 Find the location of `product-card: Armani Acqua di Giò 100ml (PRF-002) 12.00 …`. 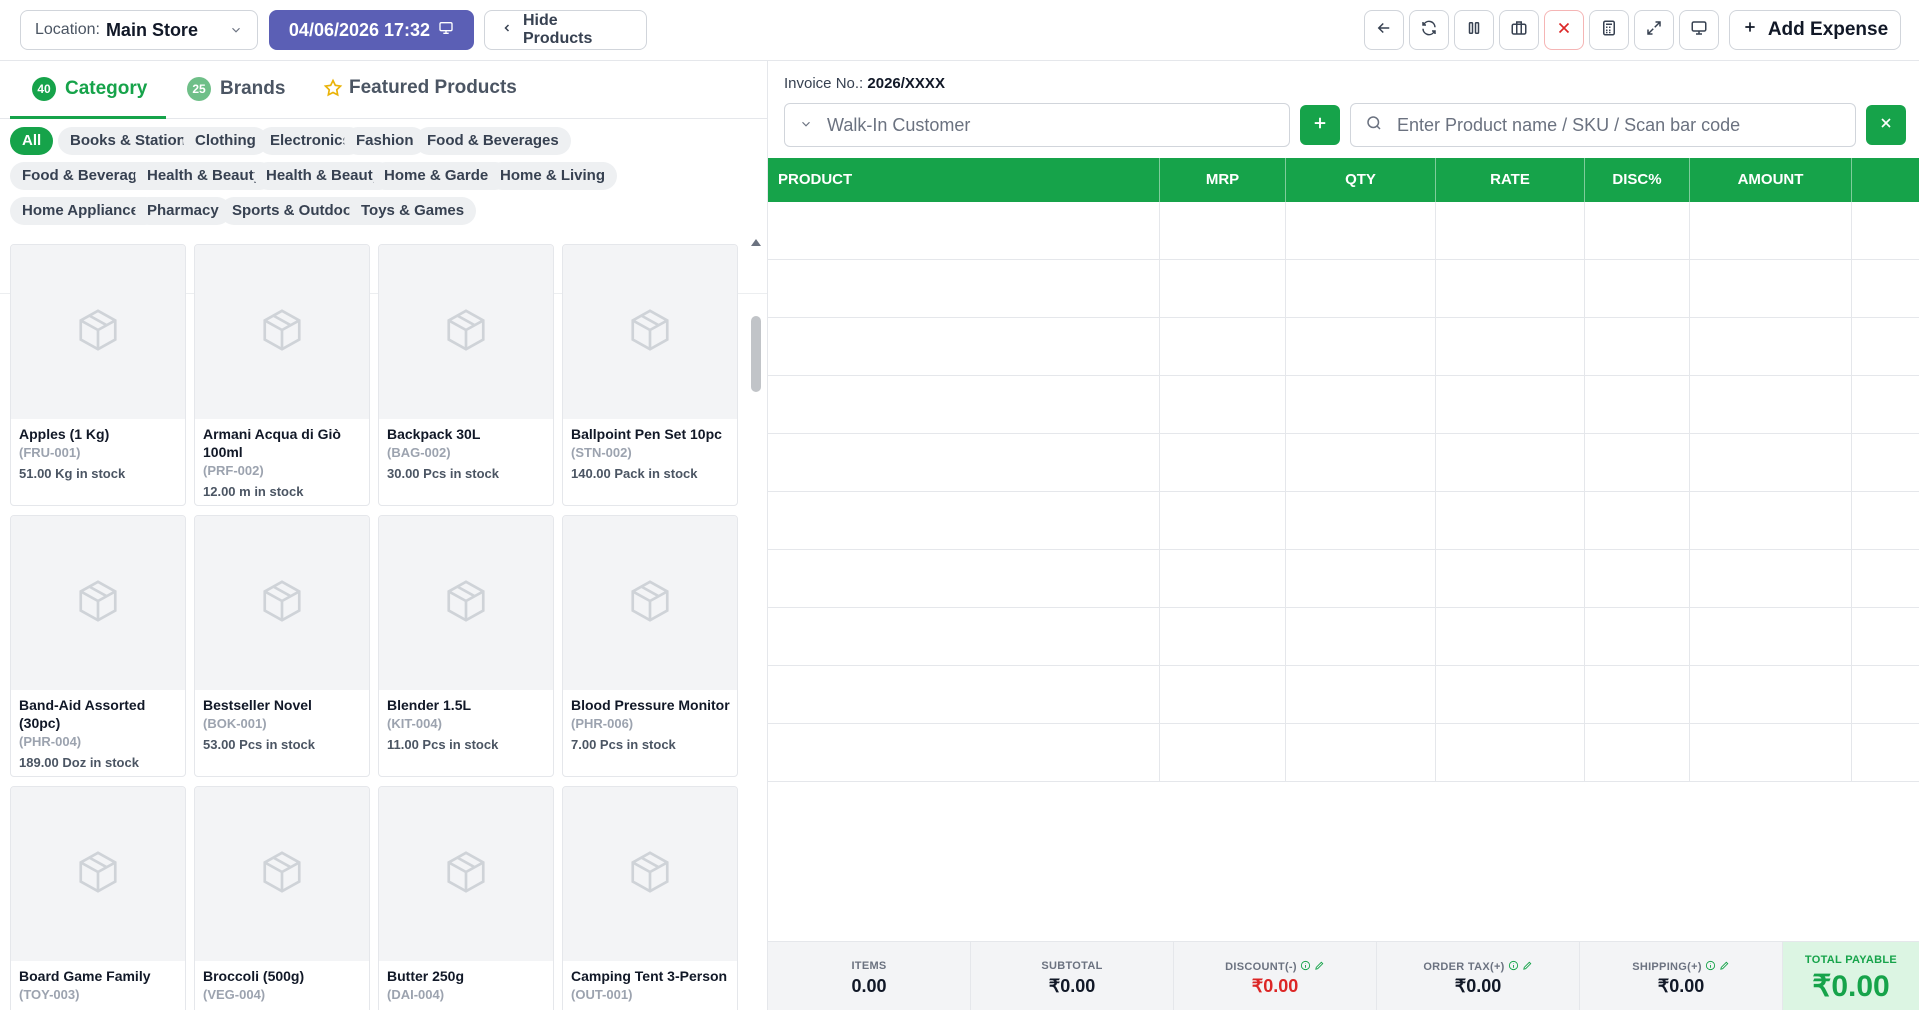

product-card: Armani Acqua di Giò 100ml (PRF-002) 12.00 … is located at coordinates (282, 375).